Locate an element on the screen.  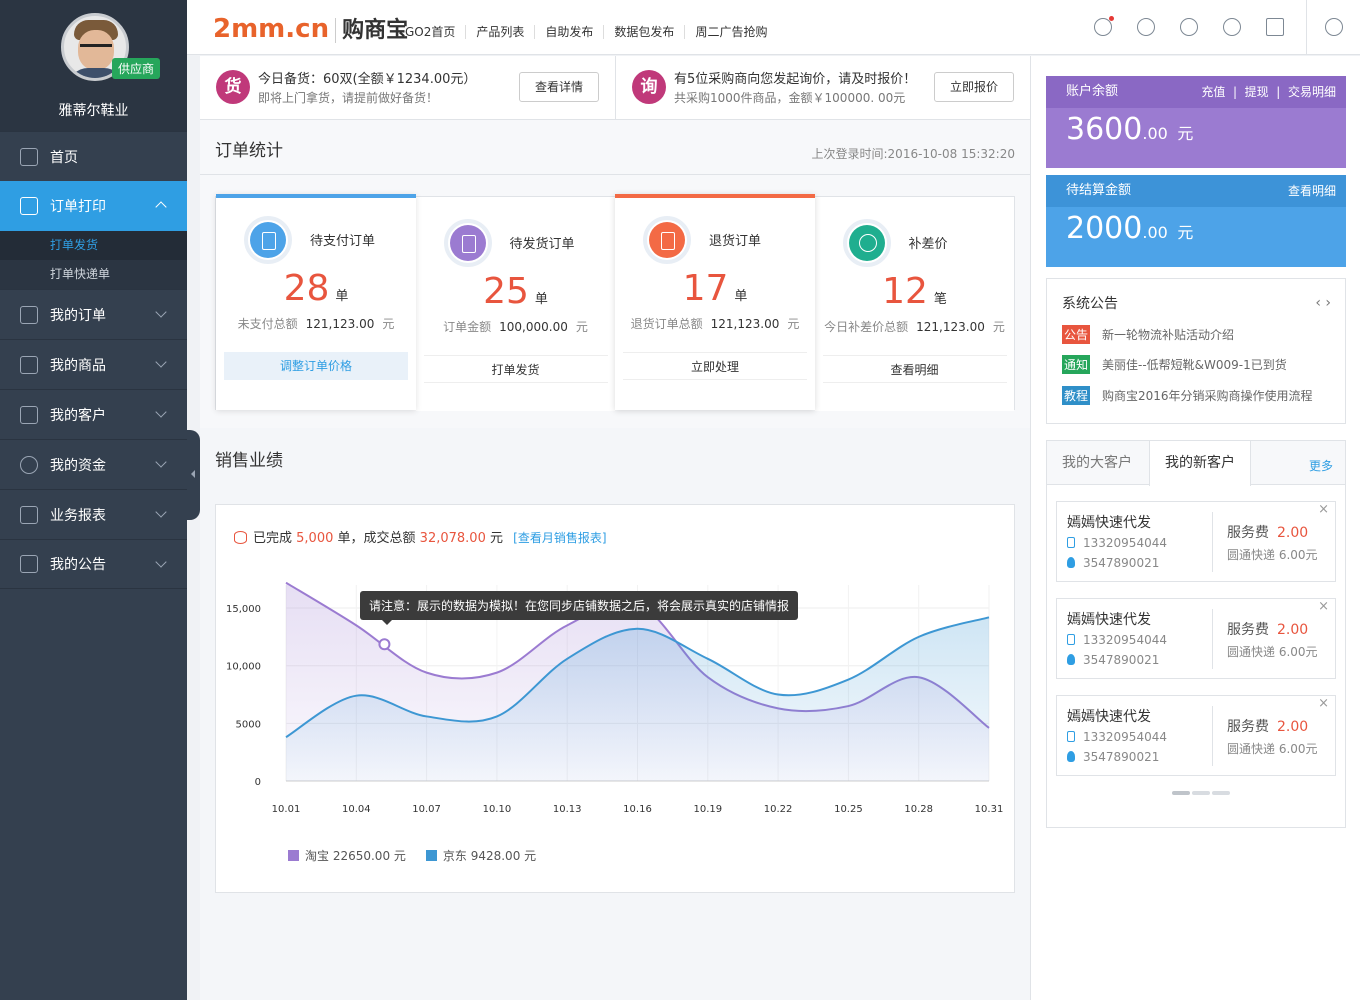
sidebar-item-label: 我的资金 is located at coordinates (78, 465).